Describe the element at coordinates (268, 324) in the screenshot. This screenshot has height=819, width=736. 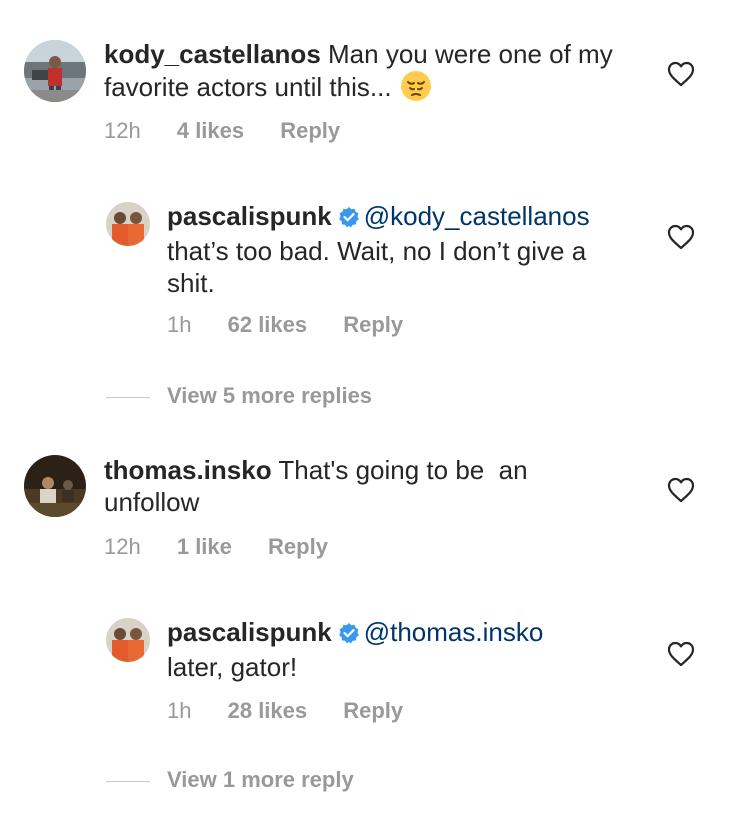
I see `likes-count: 62 likes` at that location.